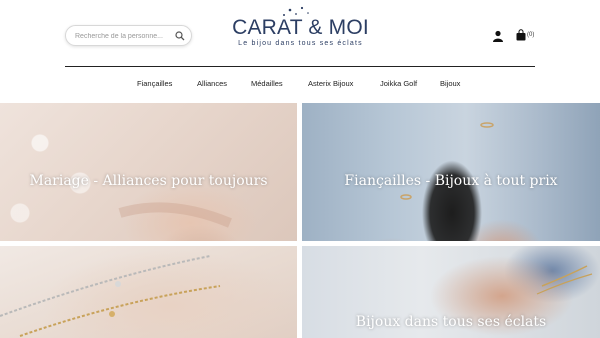 This screenshot has width=600, height=338. Describe the element at coordinates (531, 35) in the screenshot. I see `cart-count: (0)` at that location.